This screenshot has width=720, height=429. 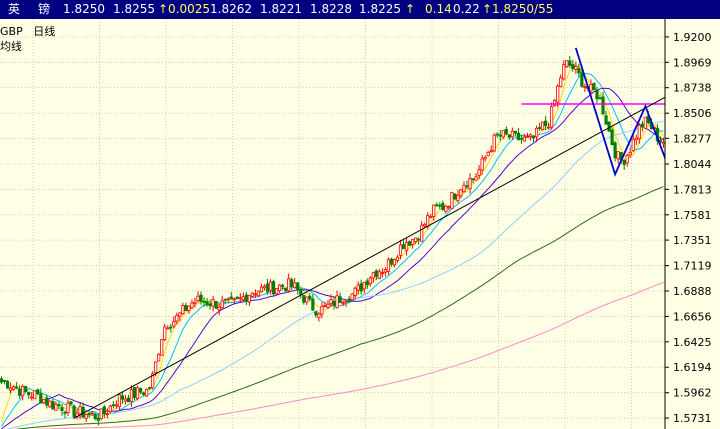 What do you see at coordinates (331, 9) in the screenshot?
I see `previous-close: 1.8228` at bounding box center [331, 9].